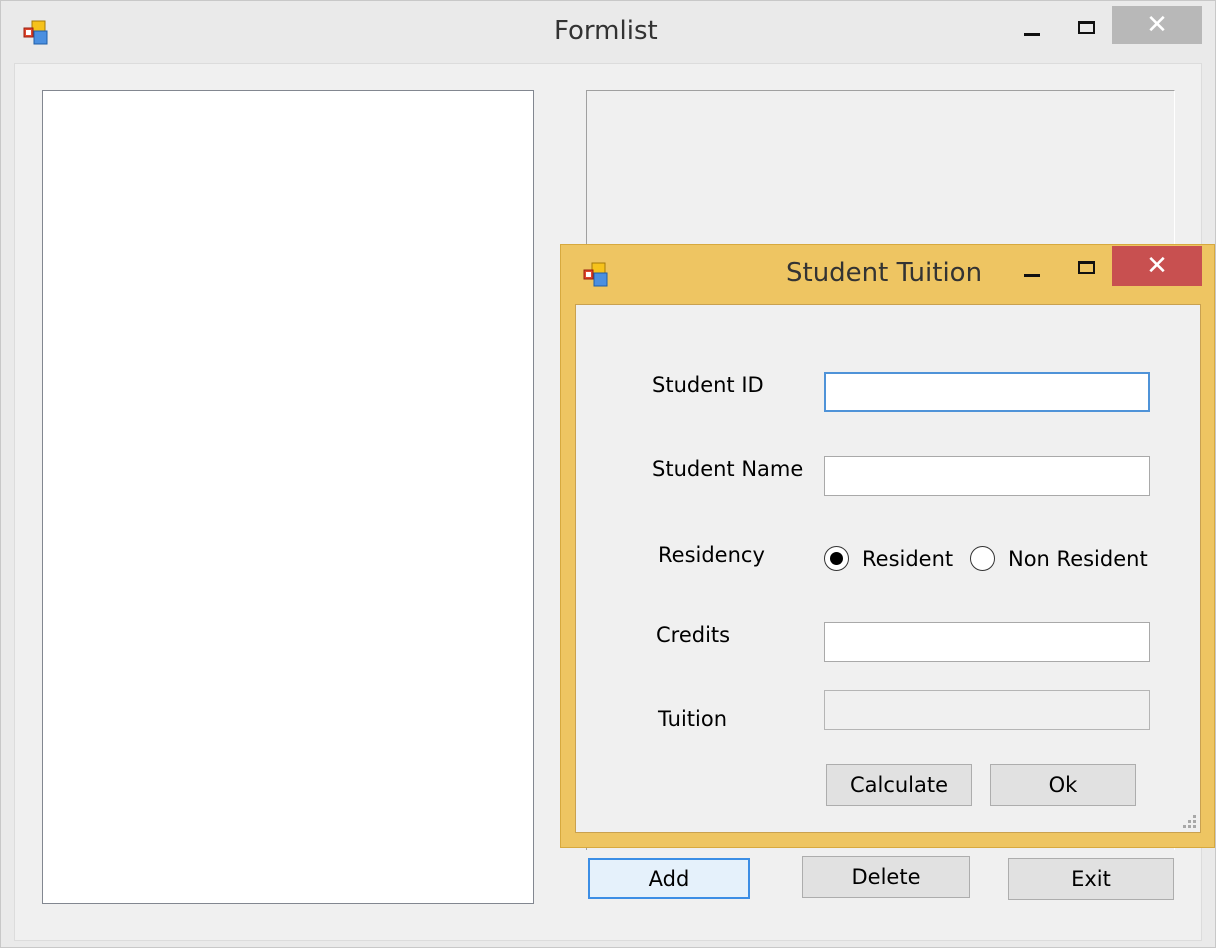 Image resolution: width=1216 pixels, height=948 pixels. Describe the element at coordinates (886, 877) in the screenshot. I see `delete-button: Delete` at that location.